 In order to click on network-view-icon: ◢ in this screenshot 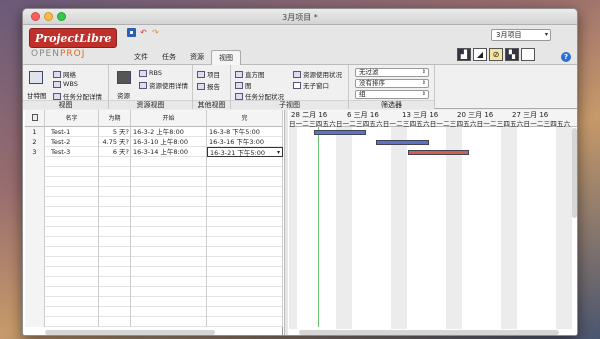, I will do `click(480, 54)`.